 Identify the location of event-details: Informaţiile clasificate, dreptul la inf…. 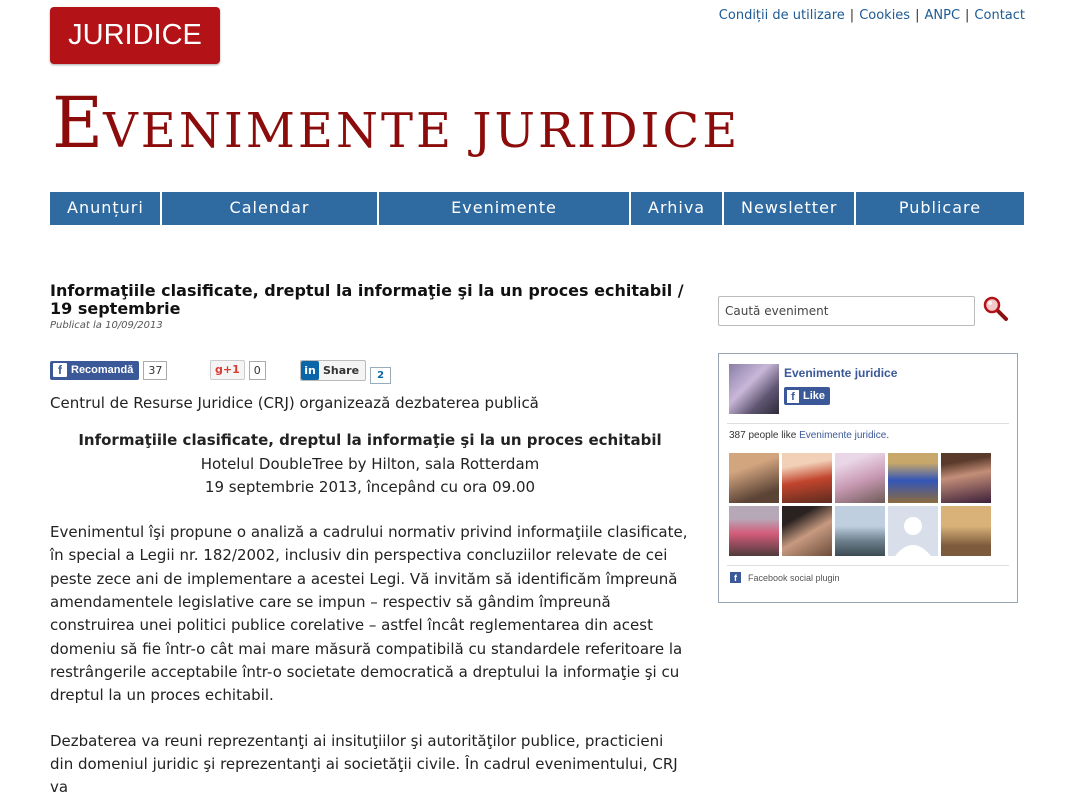
(370, 464).